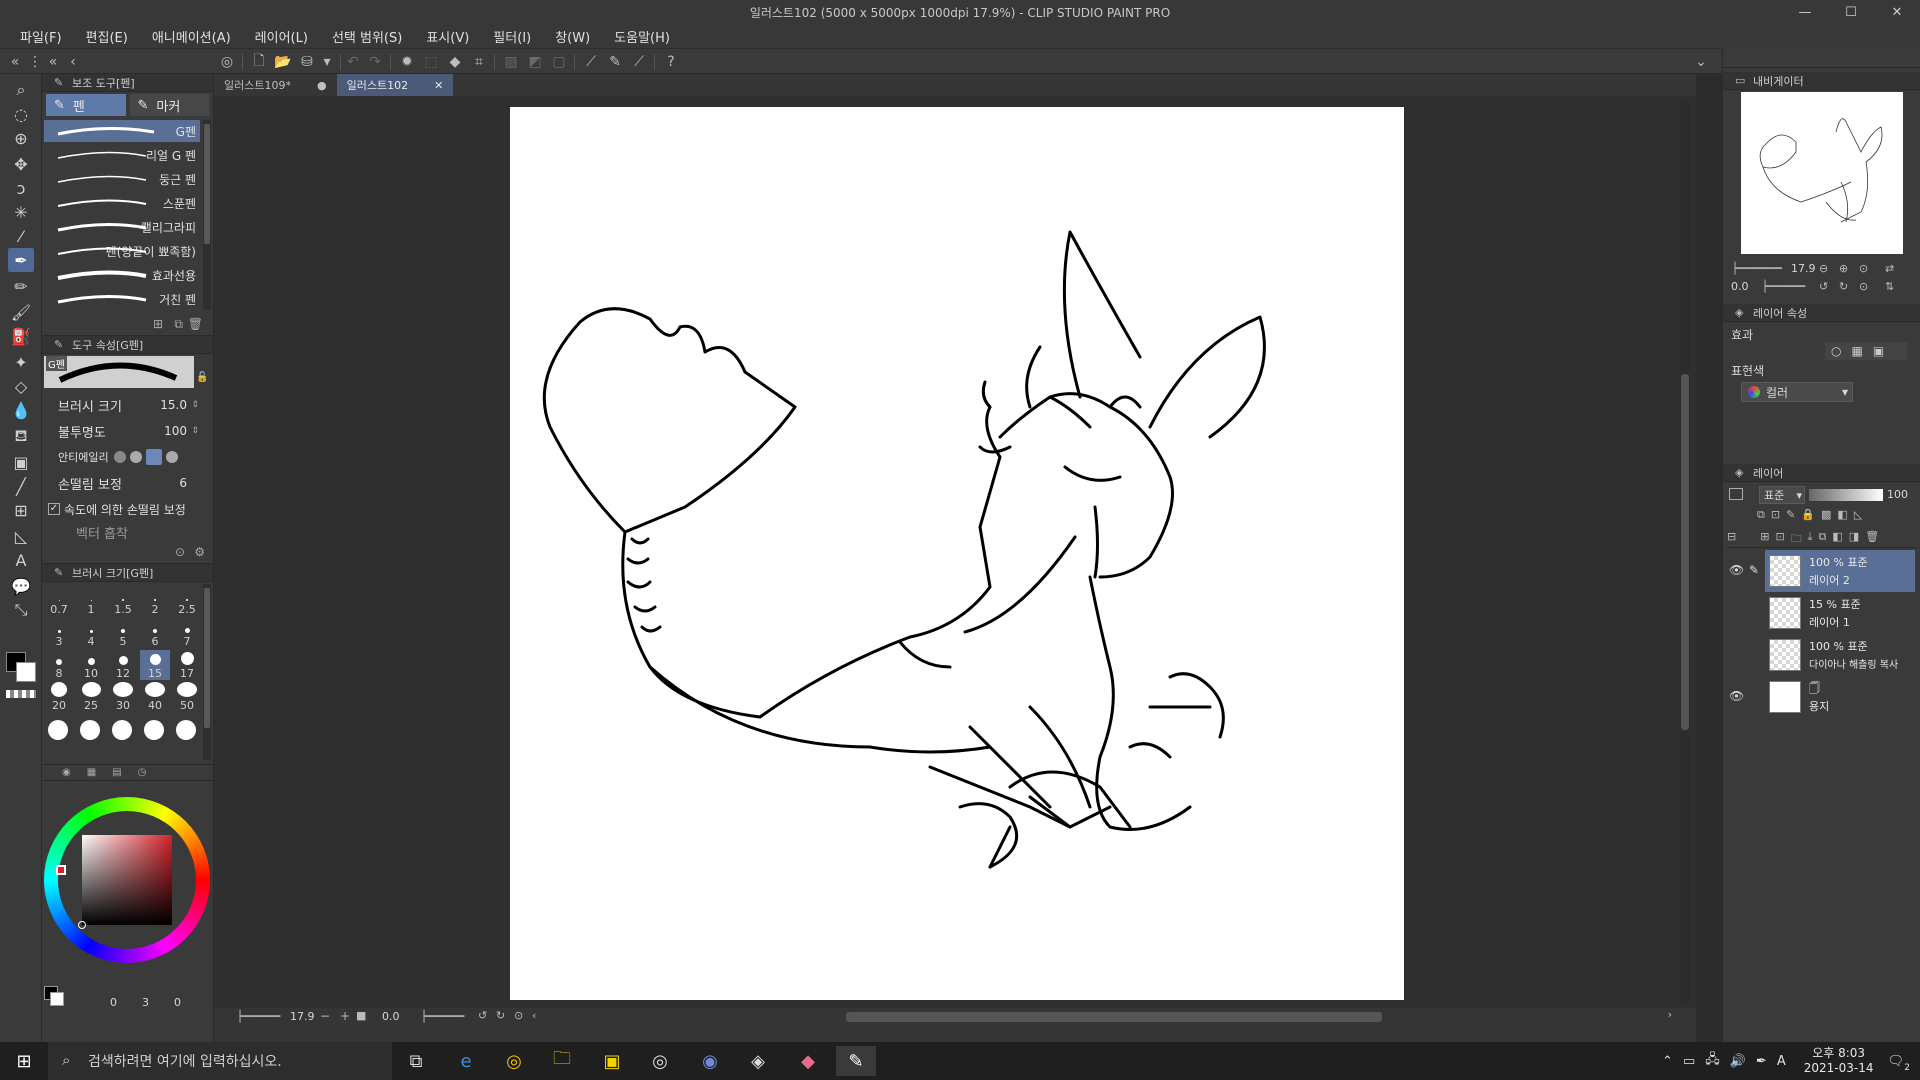  Describe the element at coordinates (207, 215) in the screenshot. I see `brush-list-scrollbar` at that location.